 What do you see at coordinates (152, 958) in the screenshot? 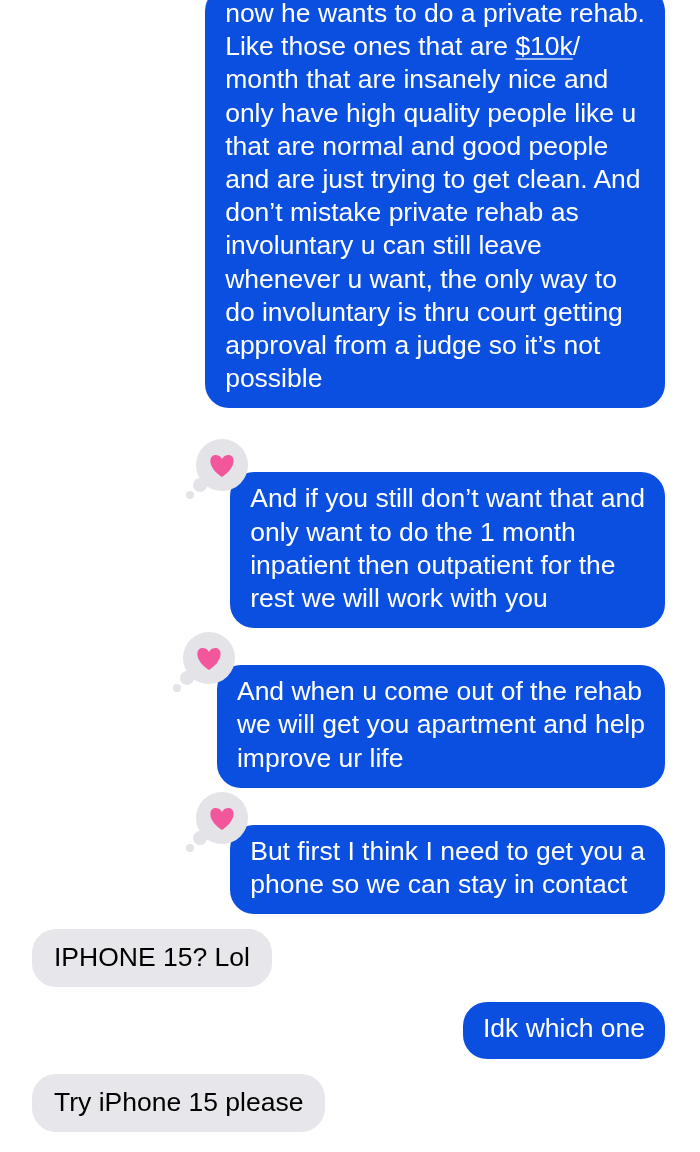
I see `message-bubble: IPHONE 15? Lol` at bounding box center [152, 958].